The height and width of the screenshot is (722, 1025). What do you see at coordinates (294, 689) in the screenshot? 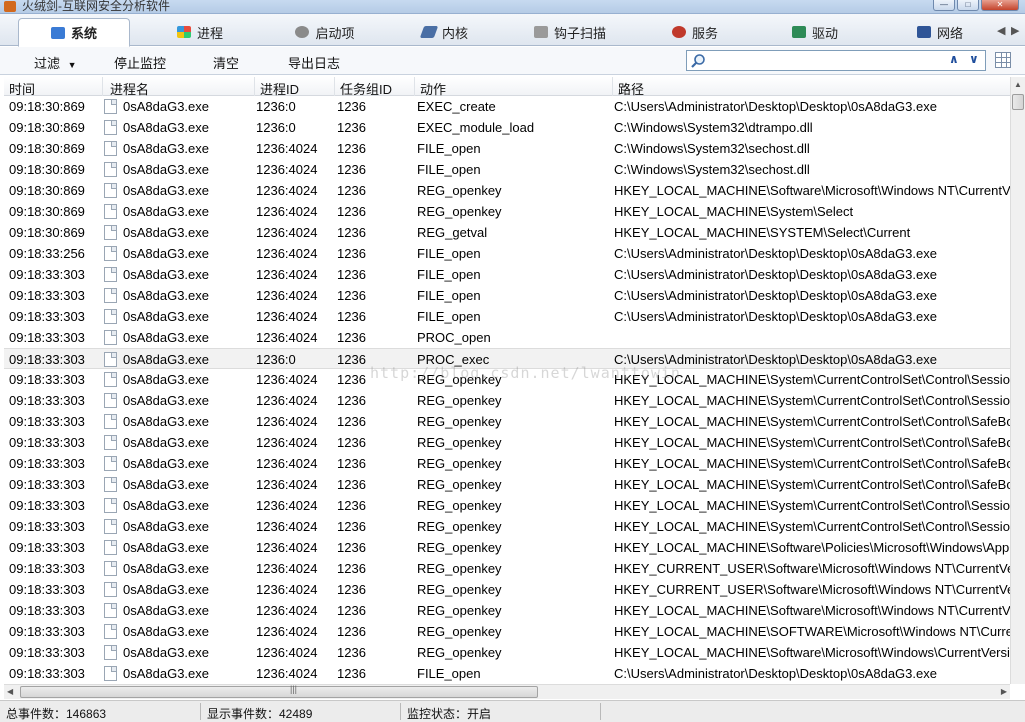
I see `scroll-grip-icon: |||` at bounding box center [294, 689].